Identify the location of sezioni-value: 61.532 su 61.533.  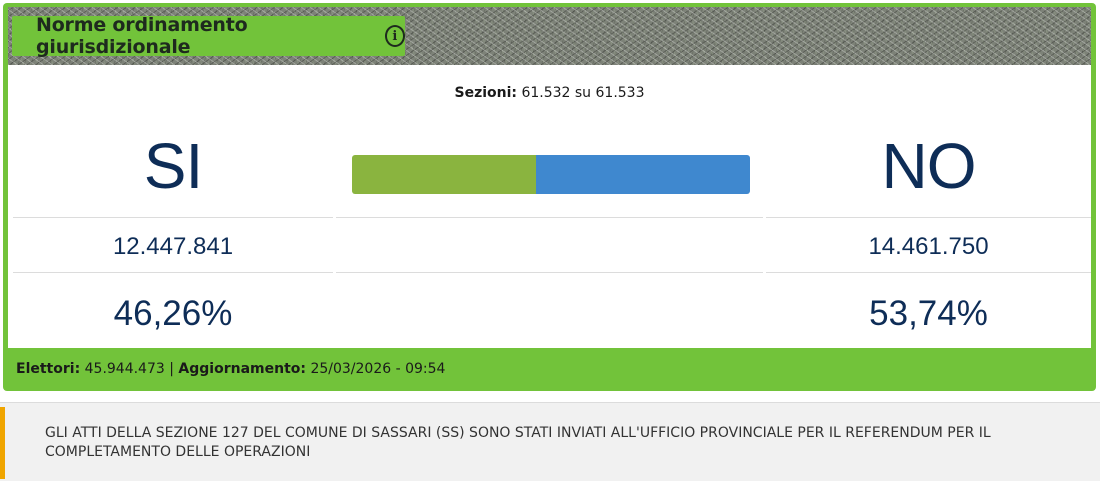
(583, 93).